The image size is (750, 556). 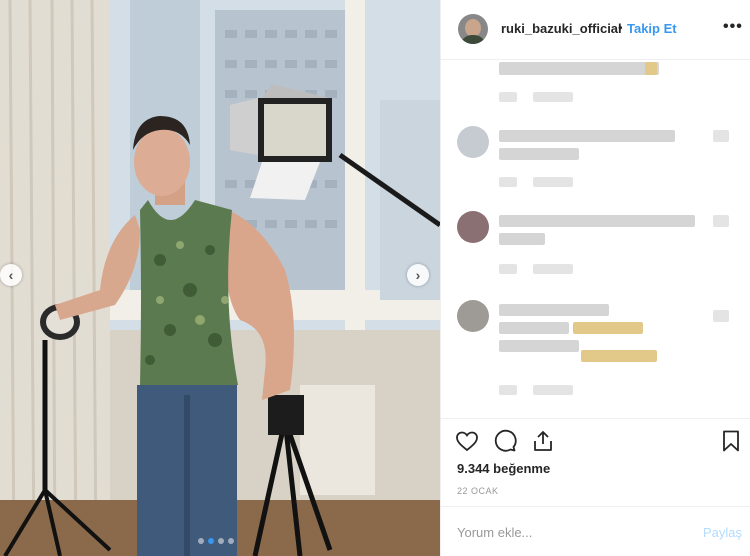 I want to click on avatar, so click(x=473, y=29).